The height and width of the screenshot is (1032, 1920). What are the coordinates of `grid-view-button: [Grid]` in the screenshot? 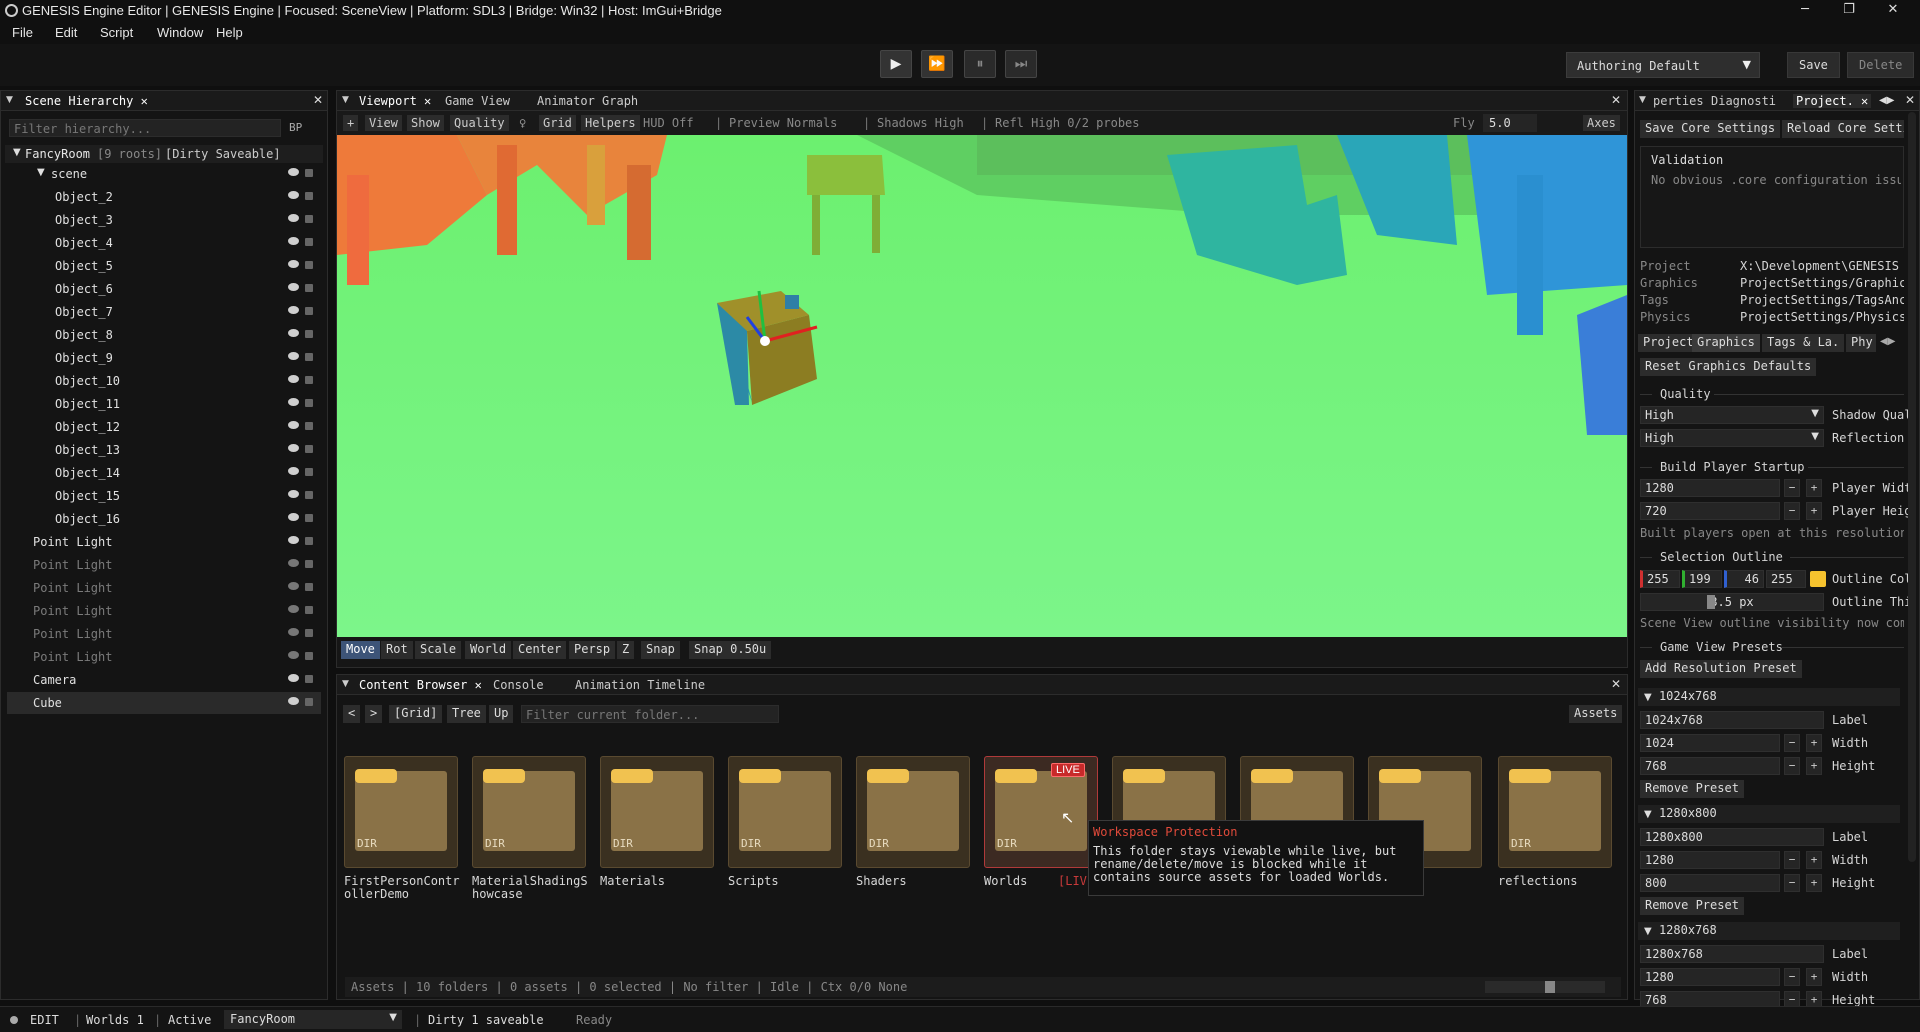 It's located at (416, 714).